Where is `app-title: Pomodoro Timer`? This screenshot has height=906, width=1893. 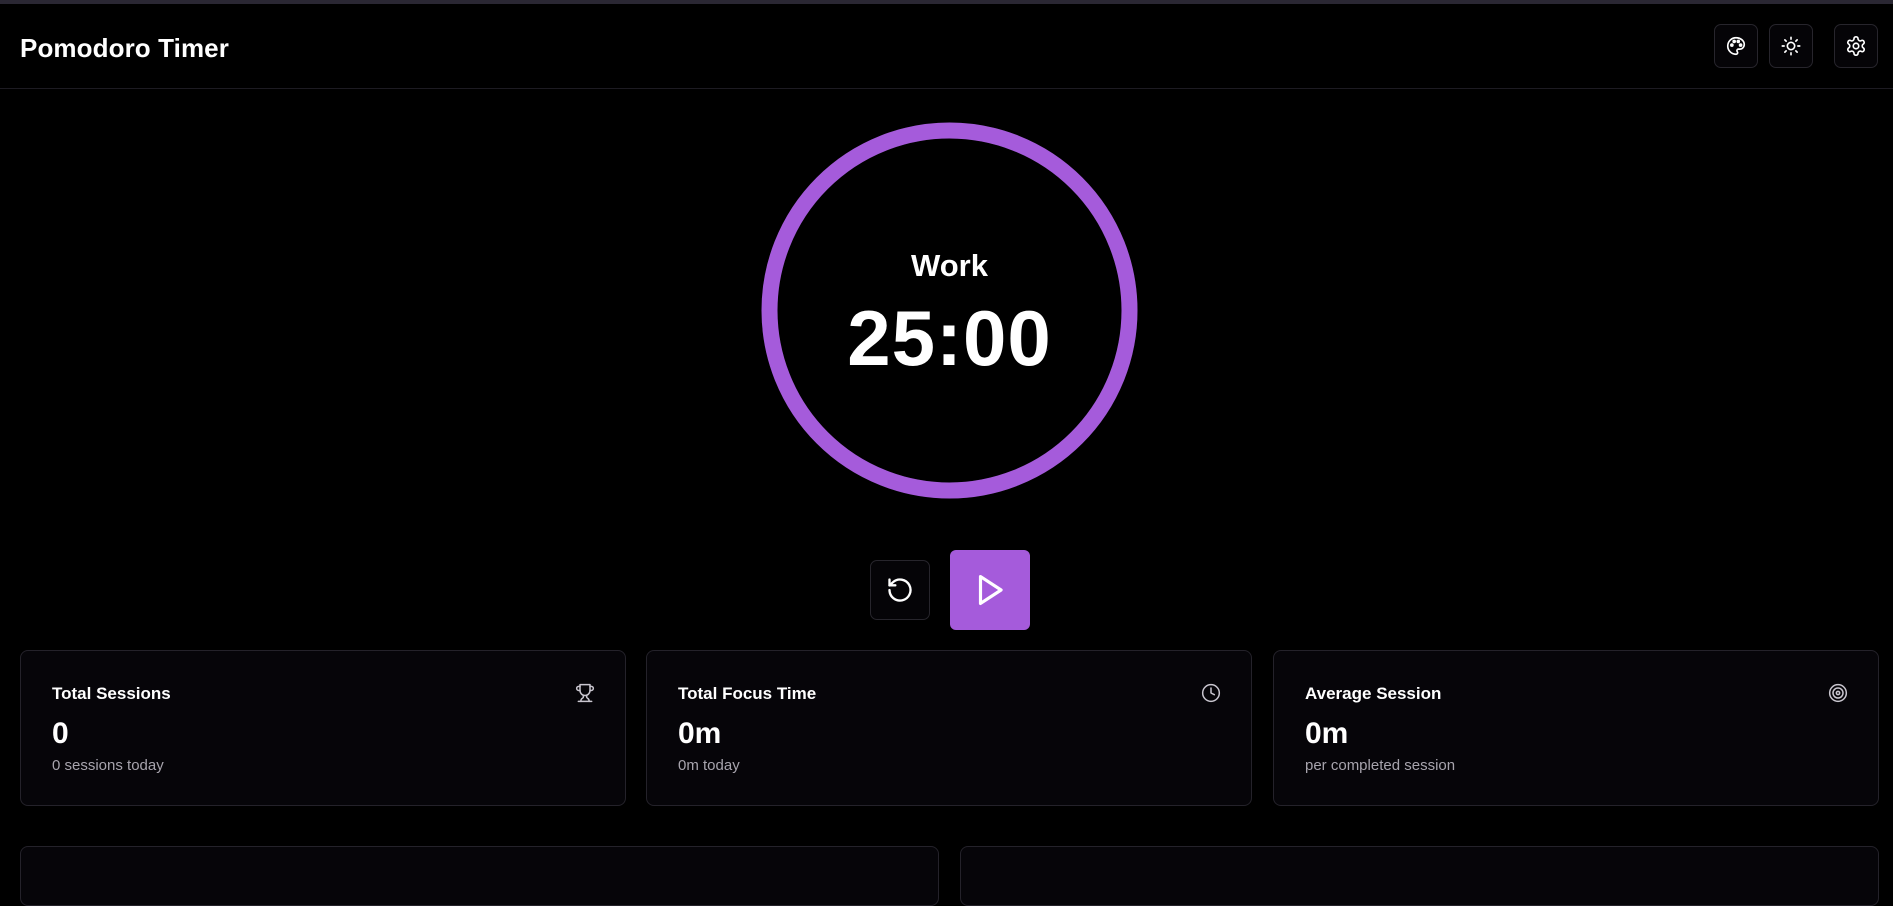
app-title: Pomodoro Timer is located at coordinates (124, 48).